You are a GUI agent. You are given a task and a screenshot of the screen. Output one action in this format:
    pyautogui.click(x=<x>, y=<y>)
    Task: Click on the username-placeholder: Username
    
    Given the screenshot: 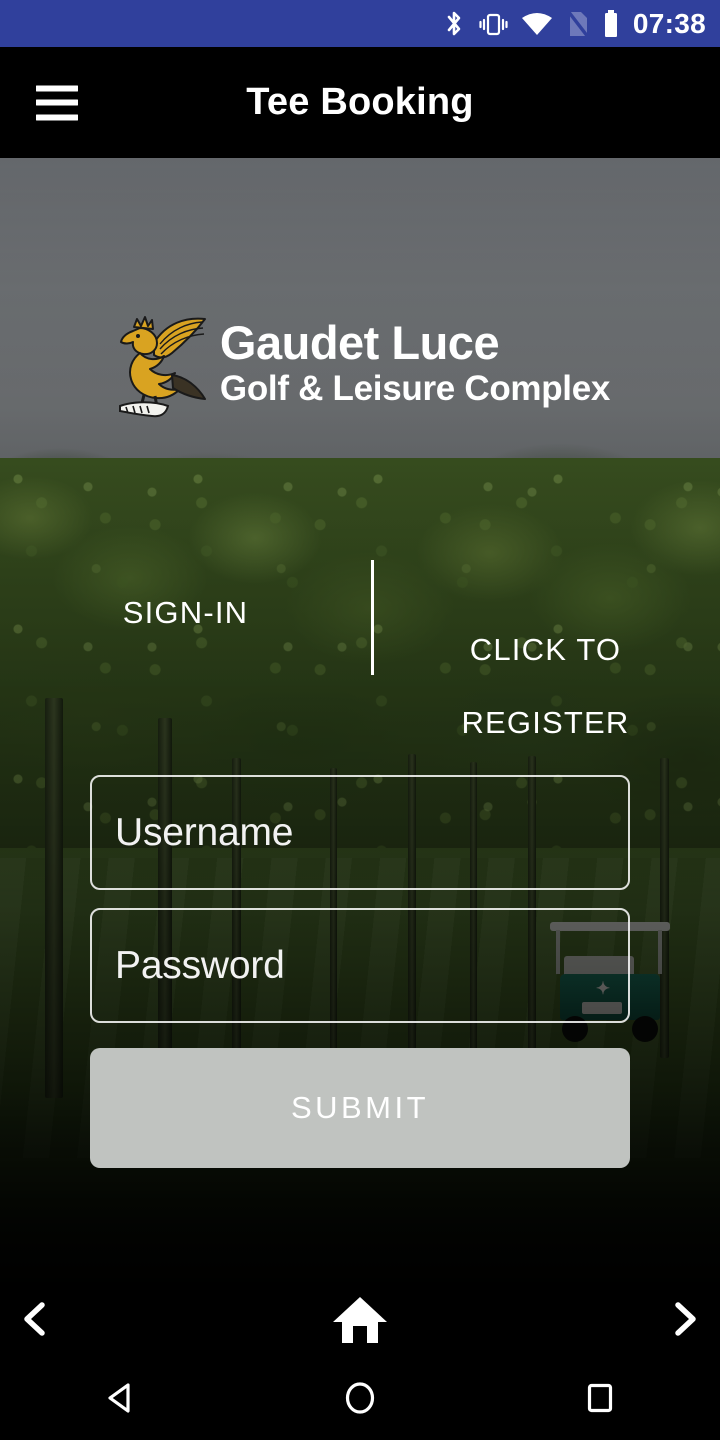 What is the action you would take?
    pyautogui.click(x=204, y=832)
    